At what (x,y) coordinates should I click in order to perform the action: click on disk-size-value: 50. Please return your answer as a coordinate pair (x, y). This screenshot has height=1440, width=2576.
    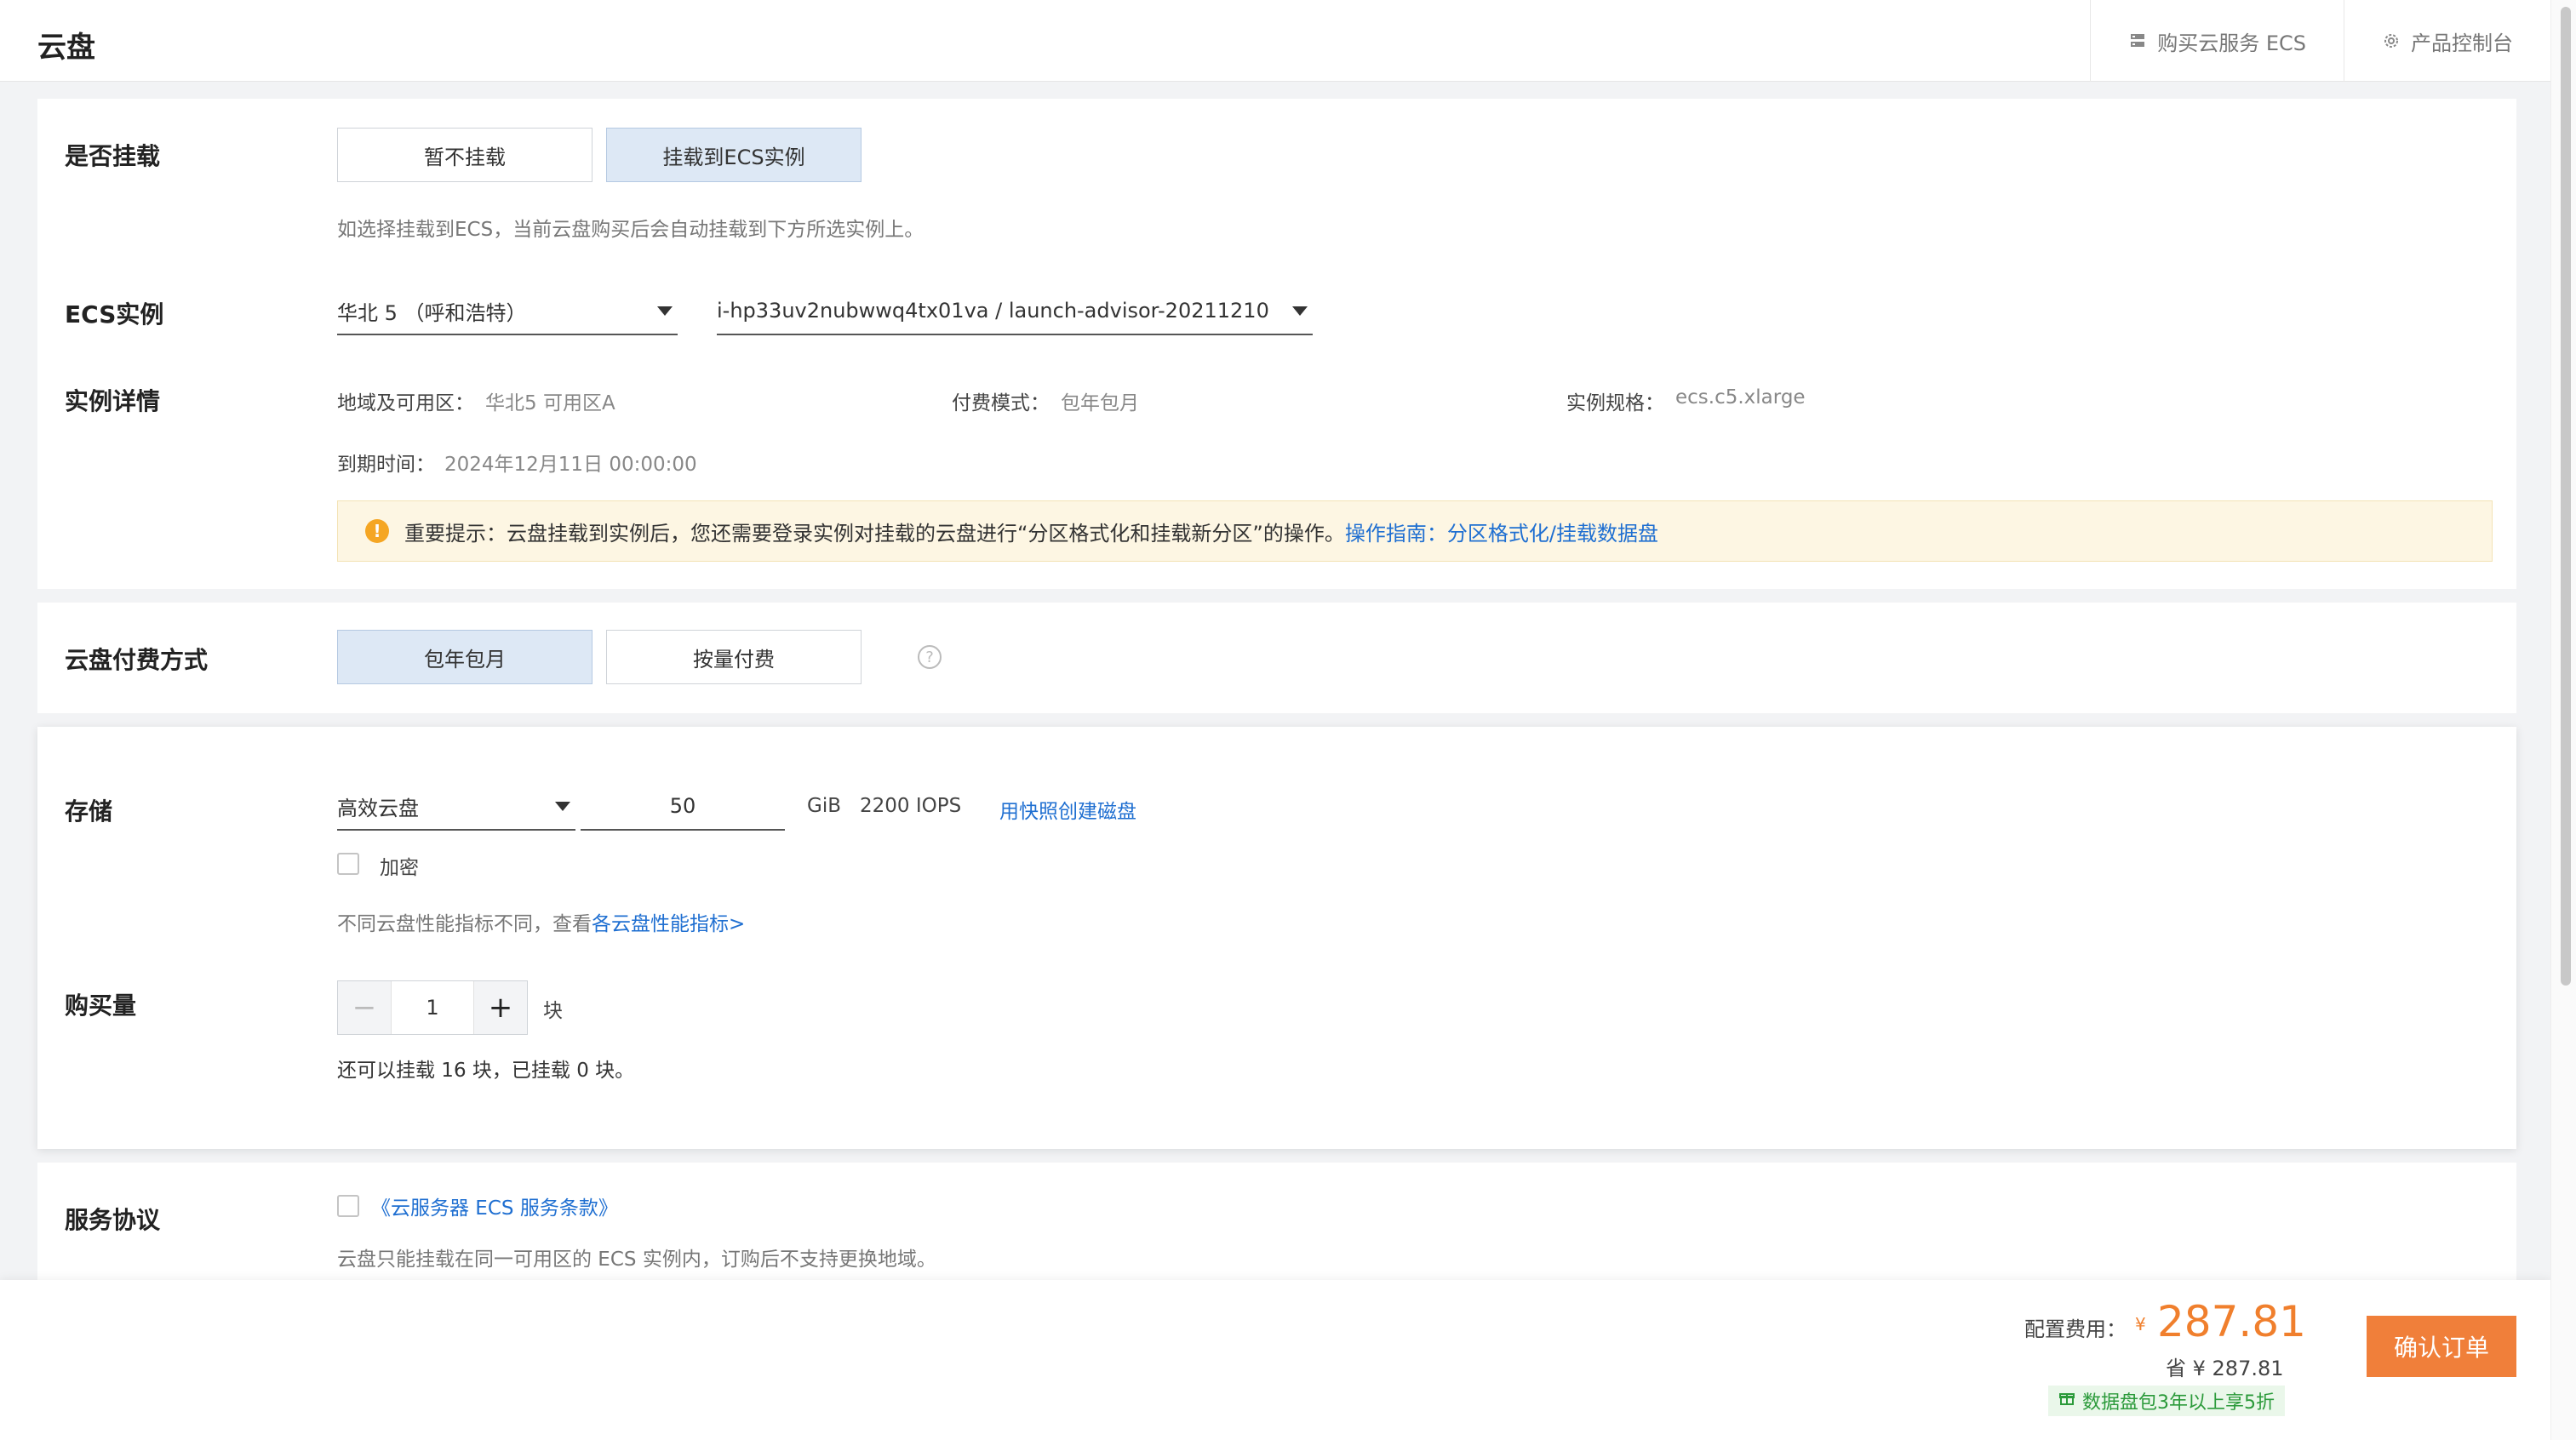
    Looking at the image, I should click on (683, 806).